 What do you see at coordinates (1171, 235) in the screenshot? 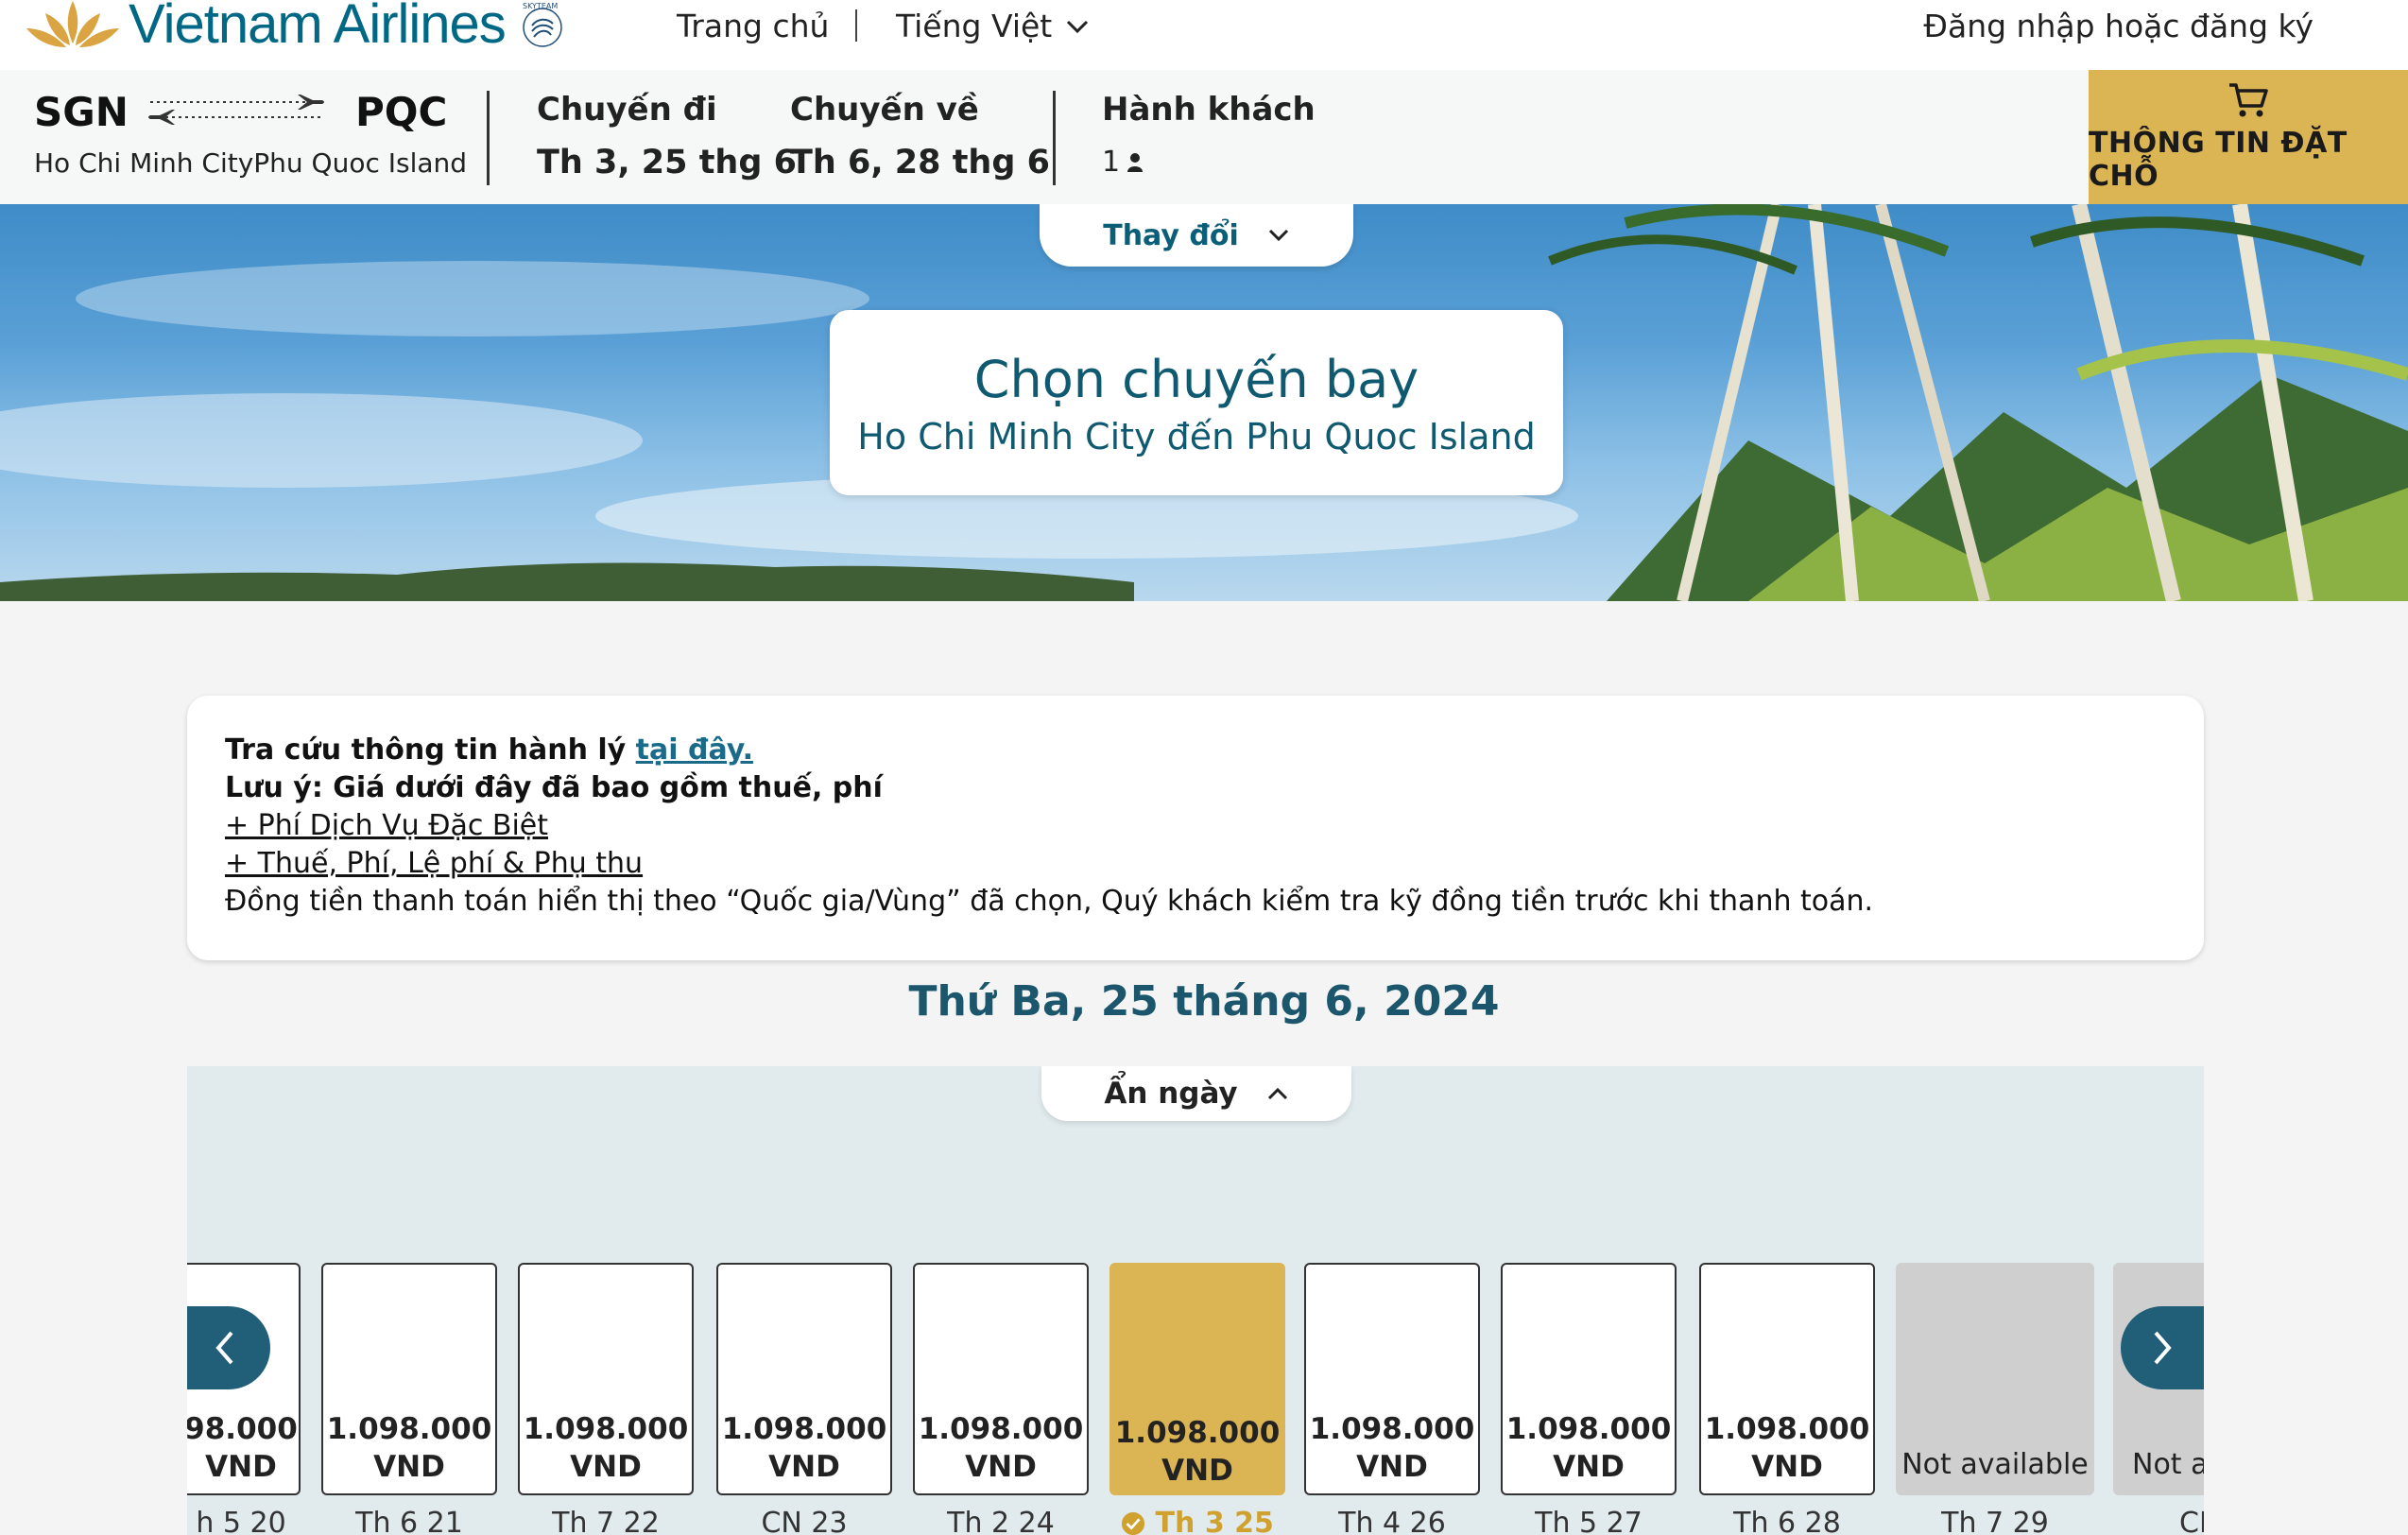
I see `change-search-label: Thay đổi` at bounding box center [1171, 235].